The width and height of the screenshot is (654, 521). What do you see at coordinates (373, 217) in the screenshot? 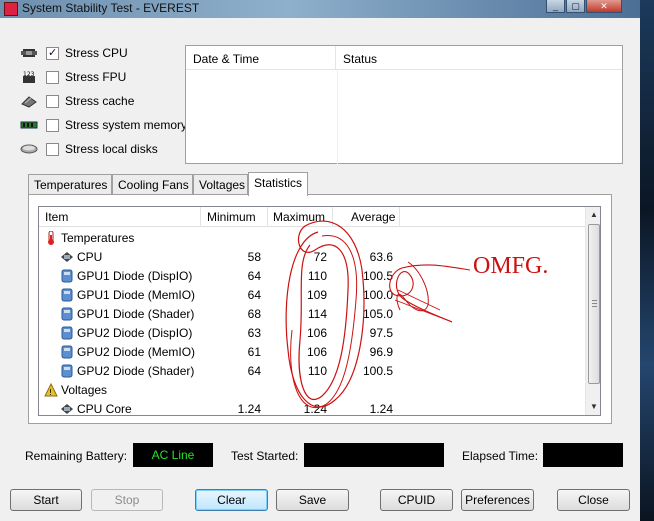
I see `col-average: Average` at bounding box center [373, 217].